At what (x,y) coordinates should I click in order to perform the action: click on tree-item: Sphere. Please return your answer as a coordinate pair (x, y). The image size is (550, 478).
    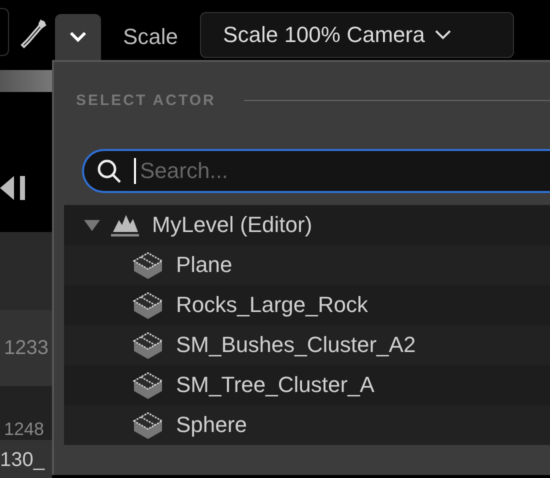
    Looking at the image, I should click on (307, 425).